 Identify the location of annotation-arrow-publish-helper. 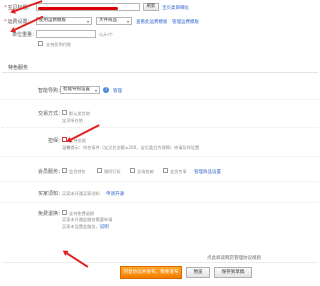
(76, 259).